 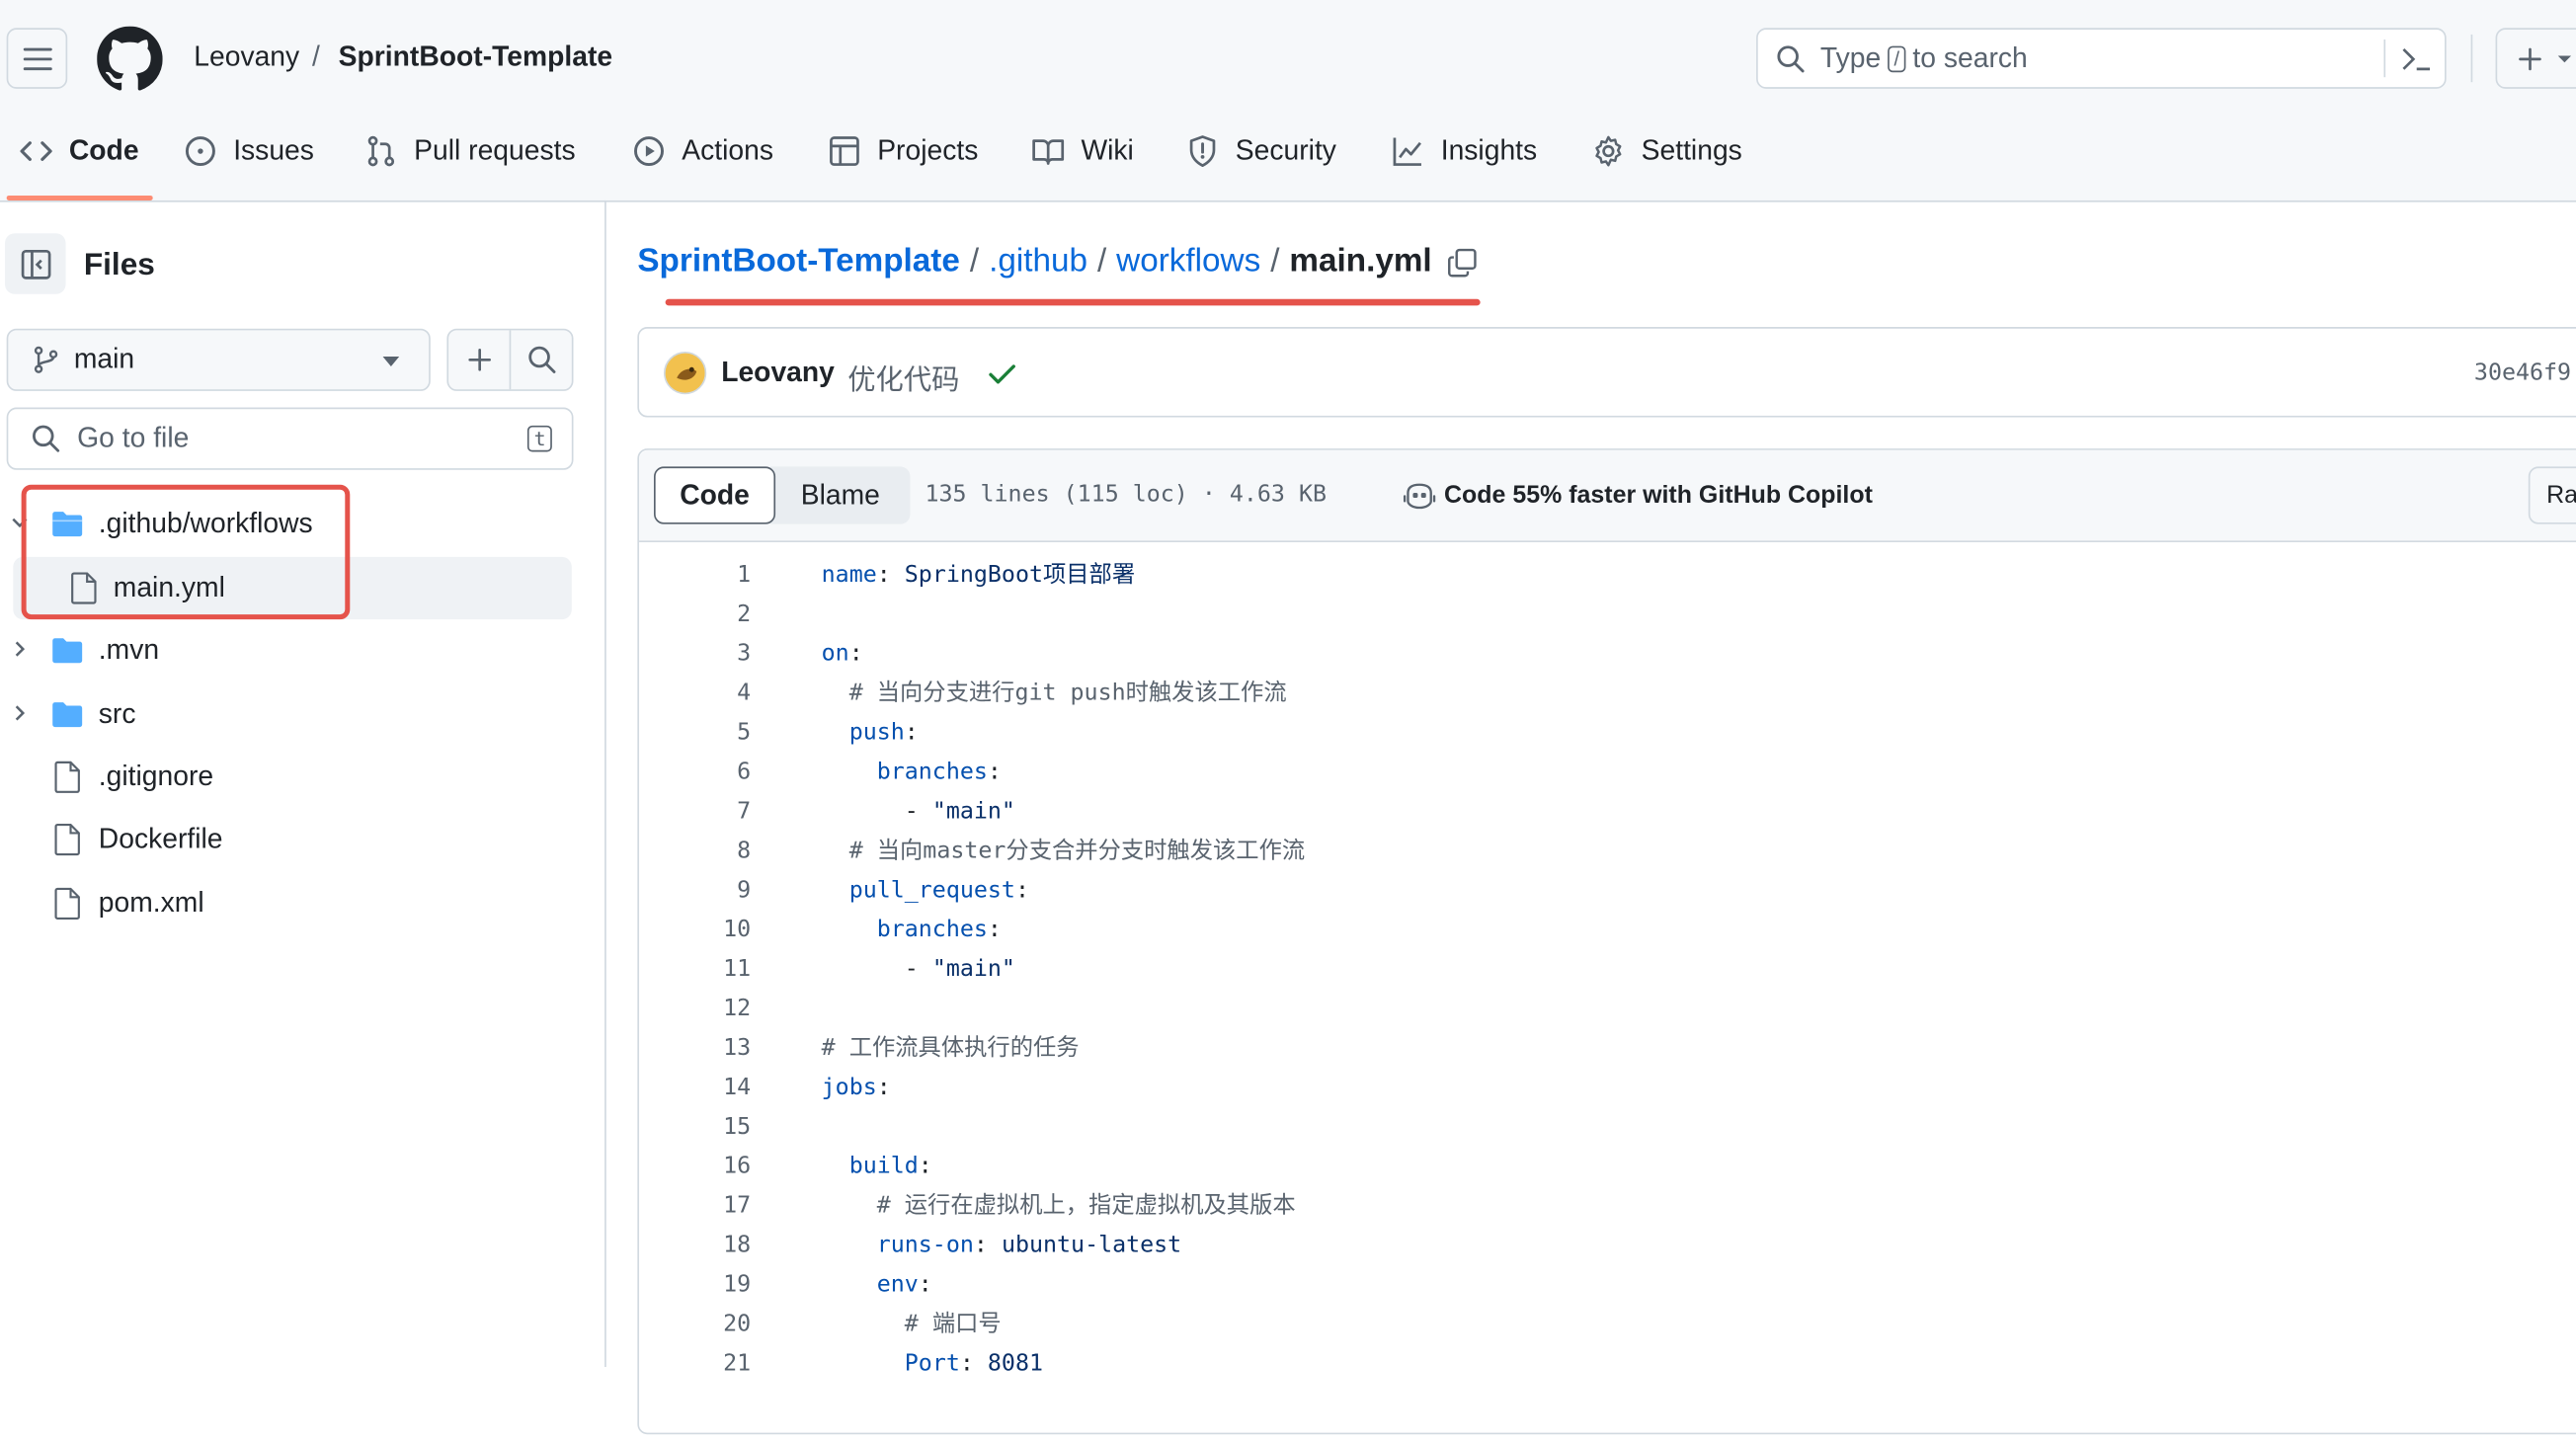 I want to click on tab-blame-view: Blame, so click(x=840, y=495).